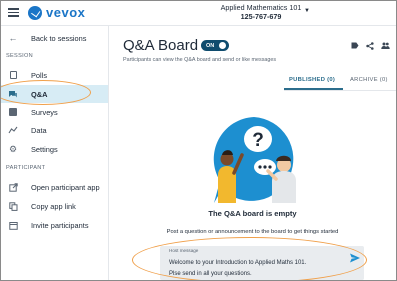  I want to click on host-message-label: Host message, so click(184, 250).